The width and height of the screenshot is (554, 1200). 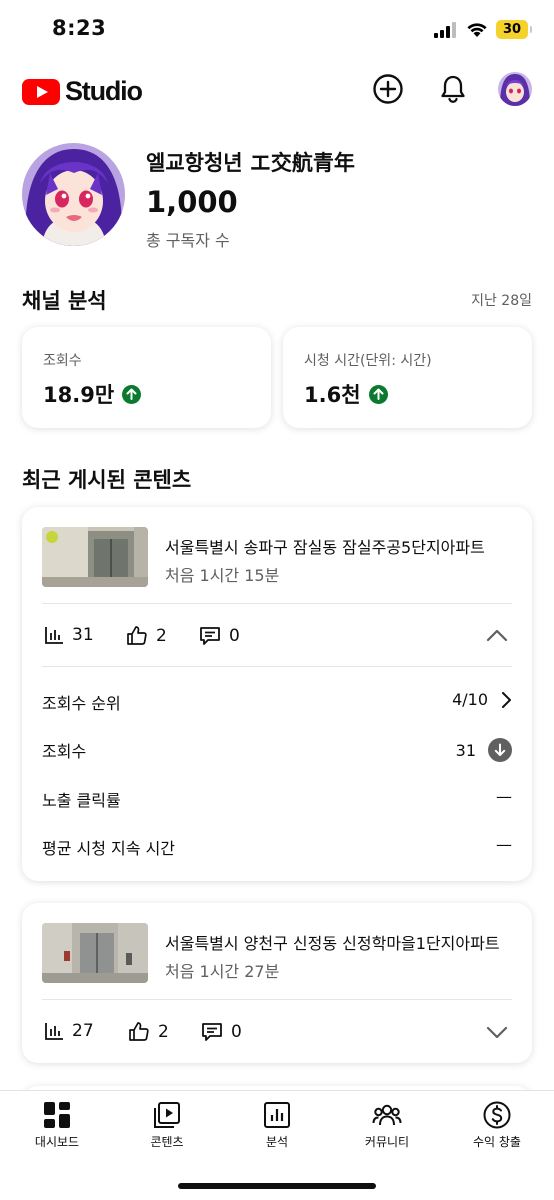 What do you see at coordinates (277, 1142) in the screenshot?
I see `nav-label: 분석` at bounding box center [277, 1142].